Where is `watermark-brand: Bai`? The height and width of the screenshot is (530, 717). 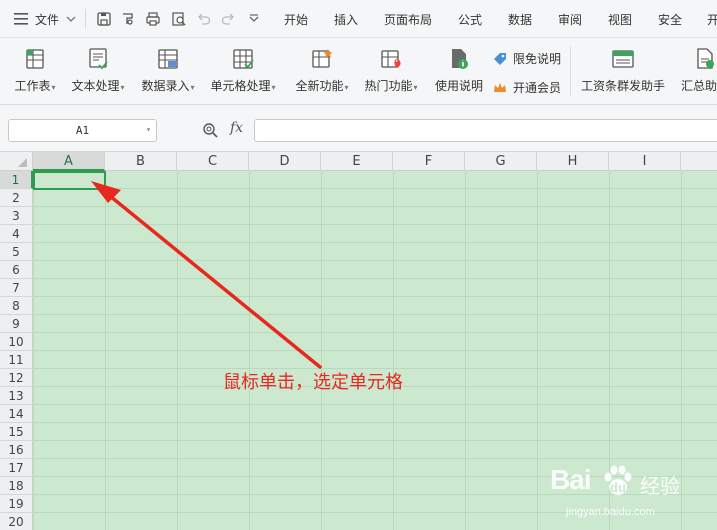 watermark-brand: Bai is located at coordinates (571, 479).